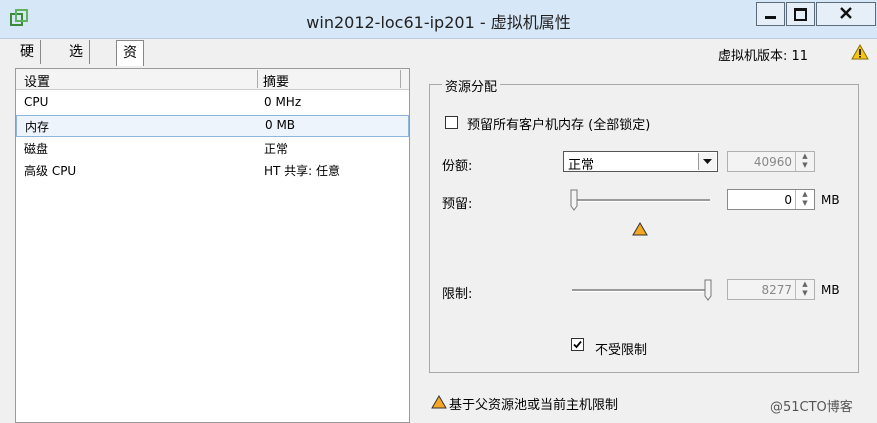 This screenshot has width=877, height=423. What do you see at coordinates (770, 14) in the screenshot?
I see `minimize-button` at bounding box center [770, 14].